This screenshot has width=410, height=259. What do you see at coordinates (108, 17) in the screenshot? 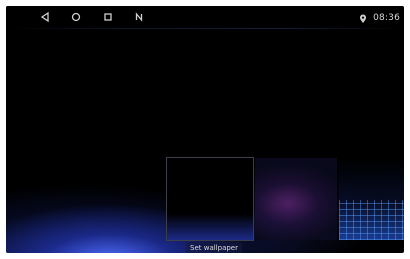
I see `recents-icon` at bounding box center [108, 17].